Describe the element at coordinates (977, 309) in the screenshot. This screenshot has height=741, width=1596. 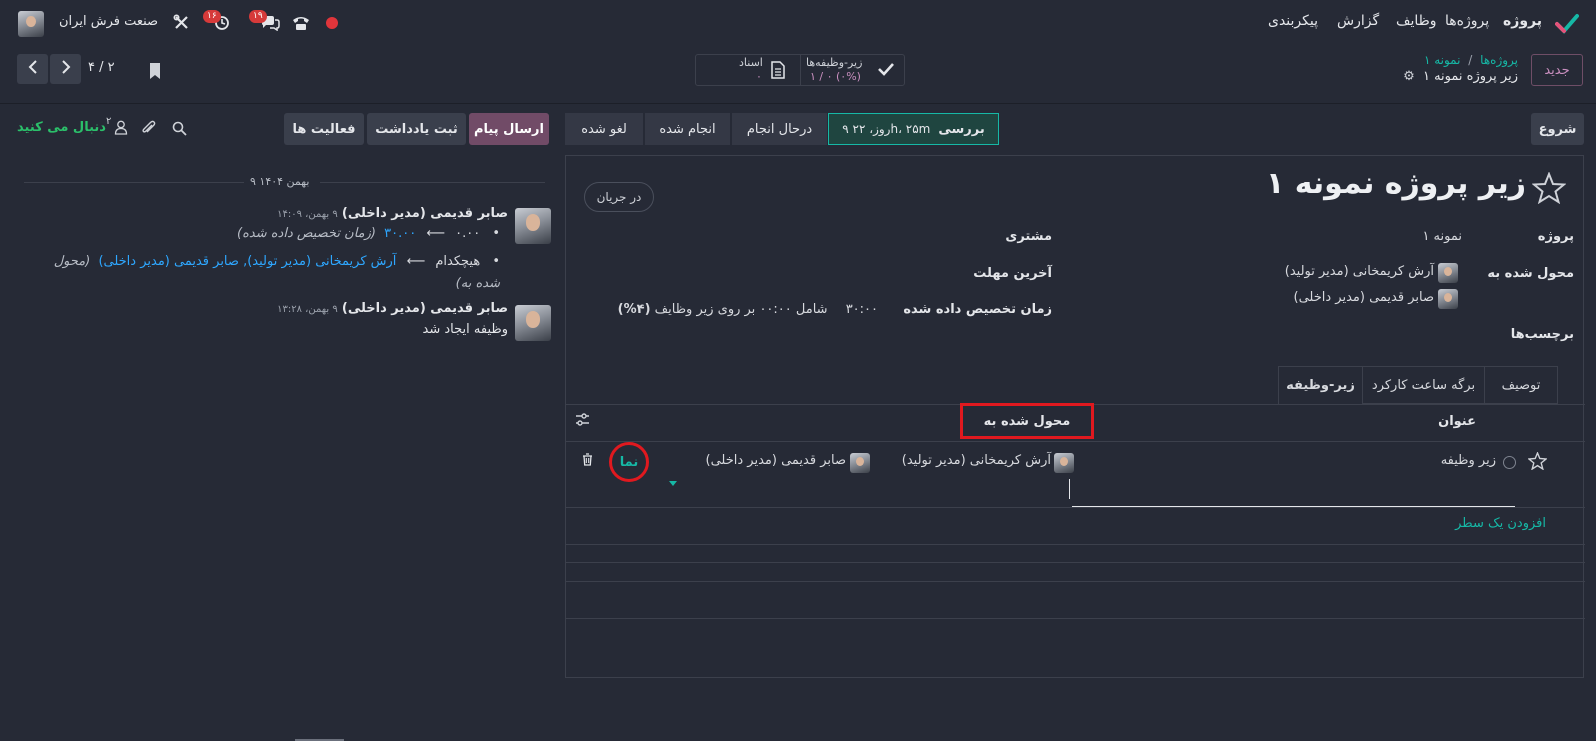
I see `allocated-hours-label: زمان تخصیص داده شده` at that location.